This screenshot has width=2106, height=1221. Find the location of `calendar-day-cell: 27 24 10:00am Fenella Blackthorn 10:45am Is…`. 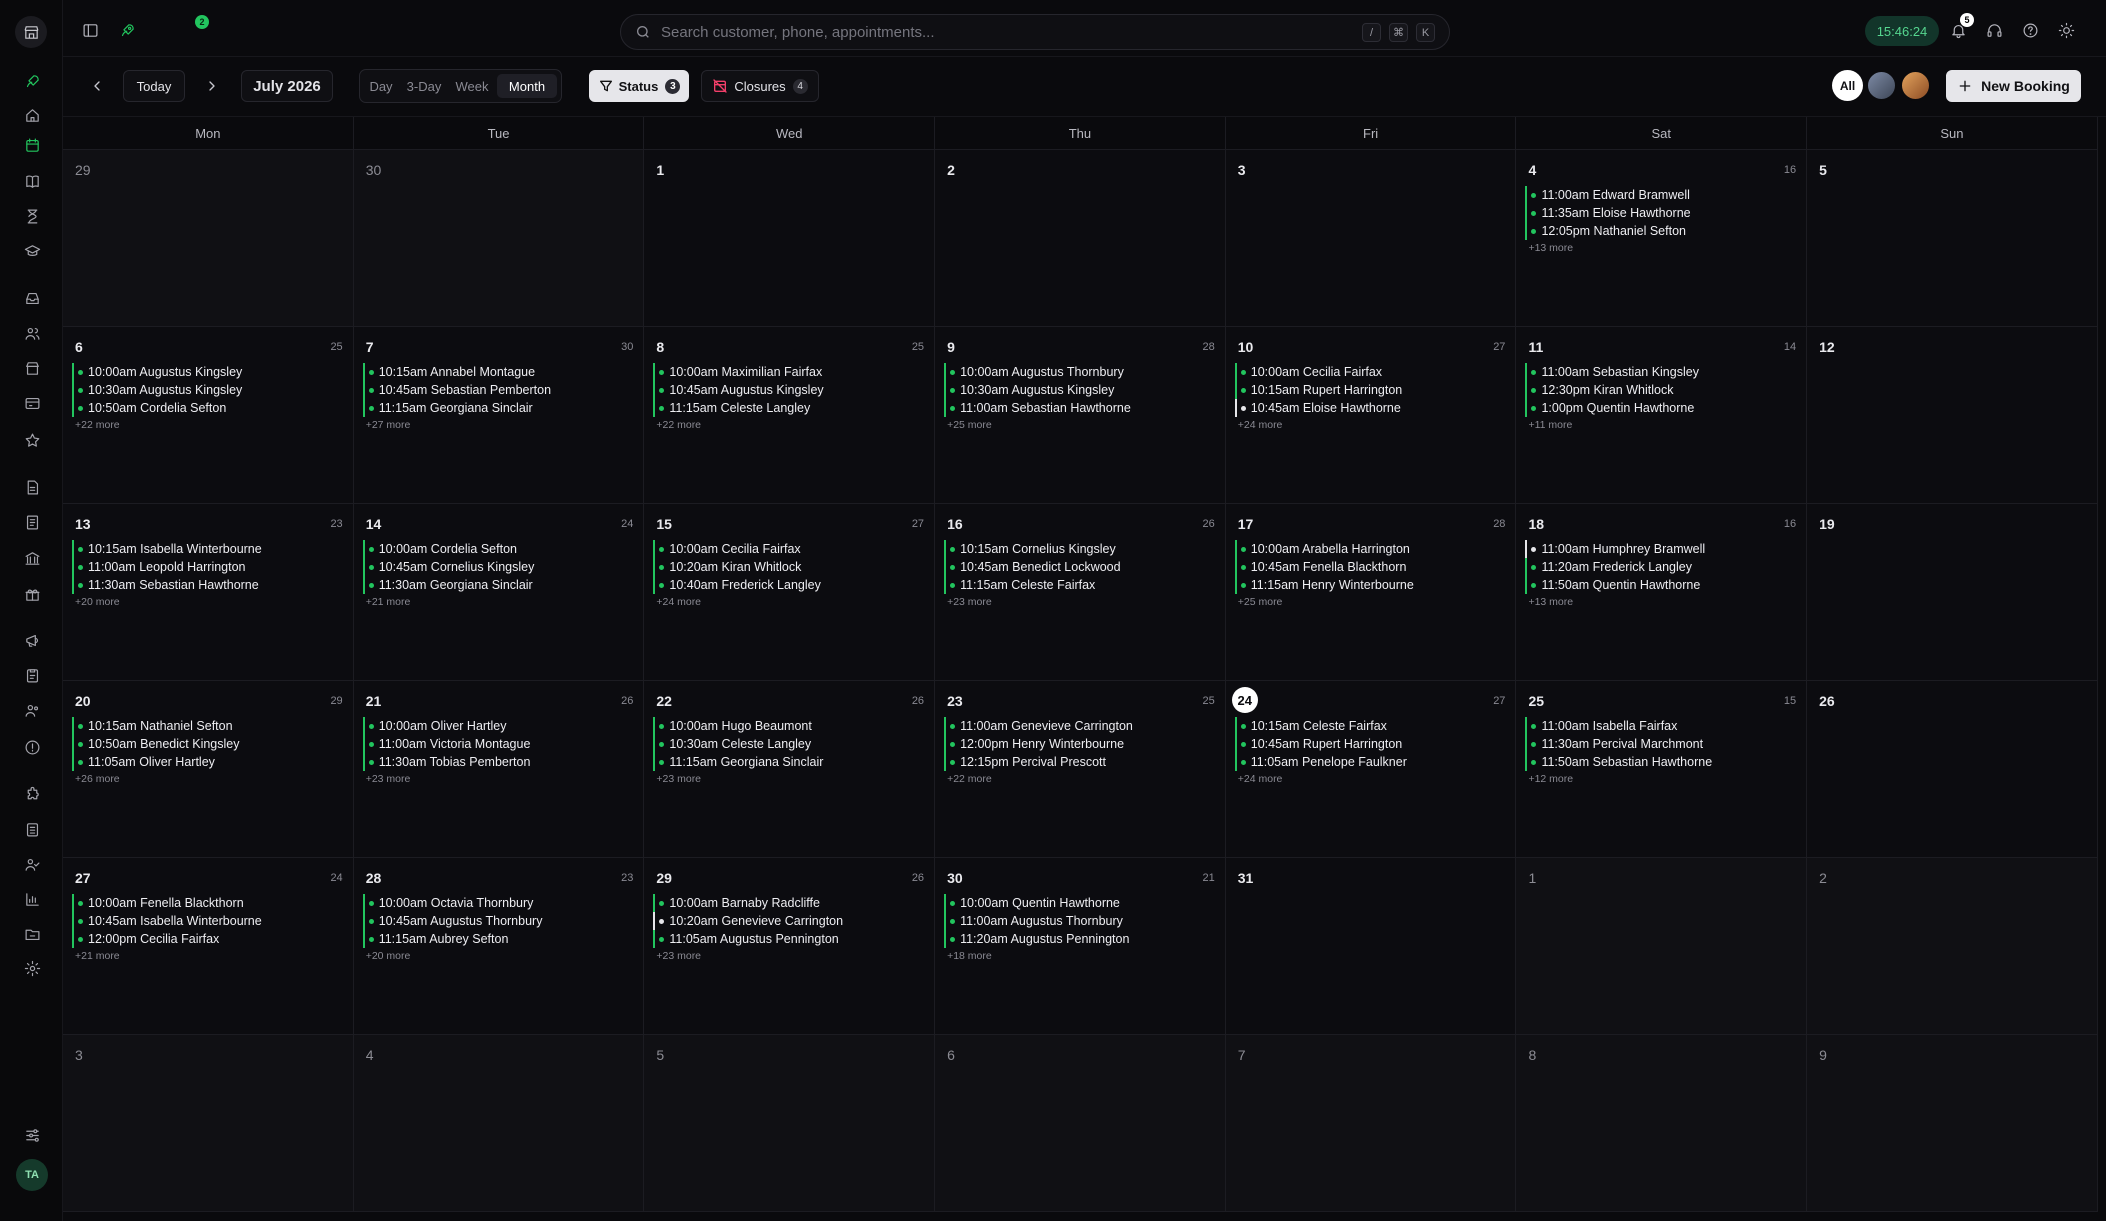

calendar-day-cell: 27 24 10:00am Fenella Blackthorn 10:45am Is… is located at coordinates (208, 946).